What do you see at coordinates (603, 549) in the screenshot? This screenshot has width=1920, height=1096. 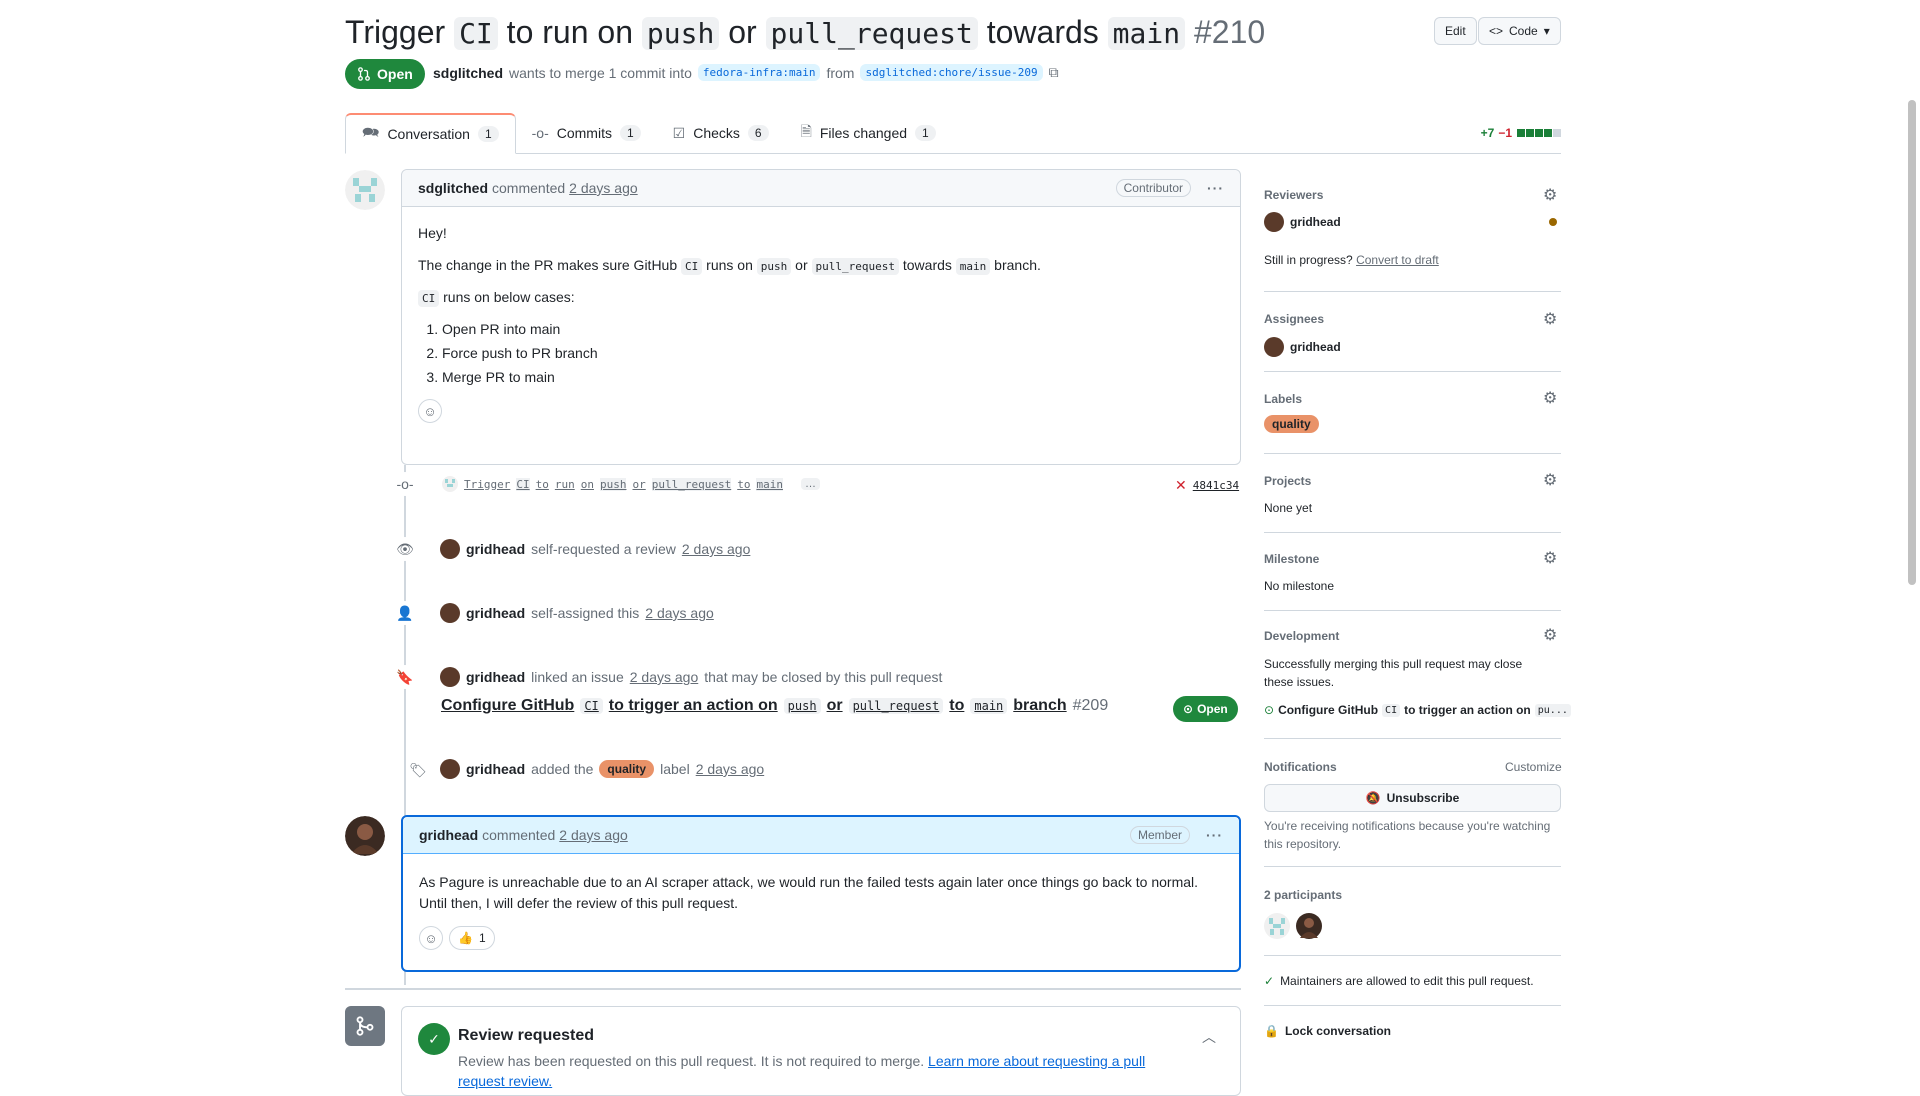 I see `event-text: self-requested a review` at bounding box center [603, 549].